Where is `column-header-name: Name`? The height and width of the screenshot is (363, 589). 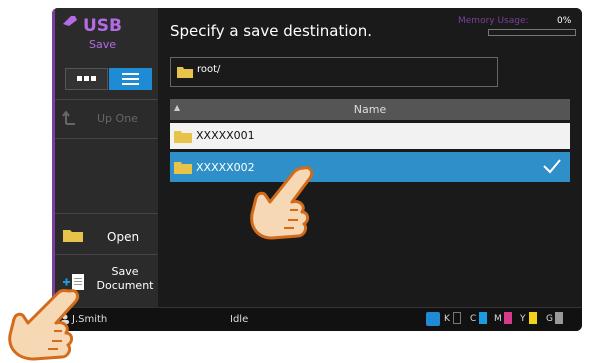 column-header-name: Name is located at coordinates (370, 109).